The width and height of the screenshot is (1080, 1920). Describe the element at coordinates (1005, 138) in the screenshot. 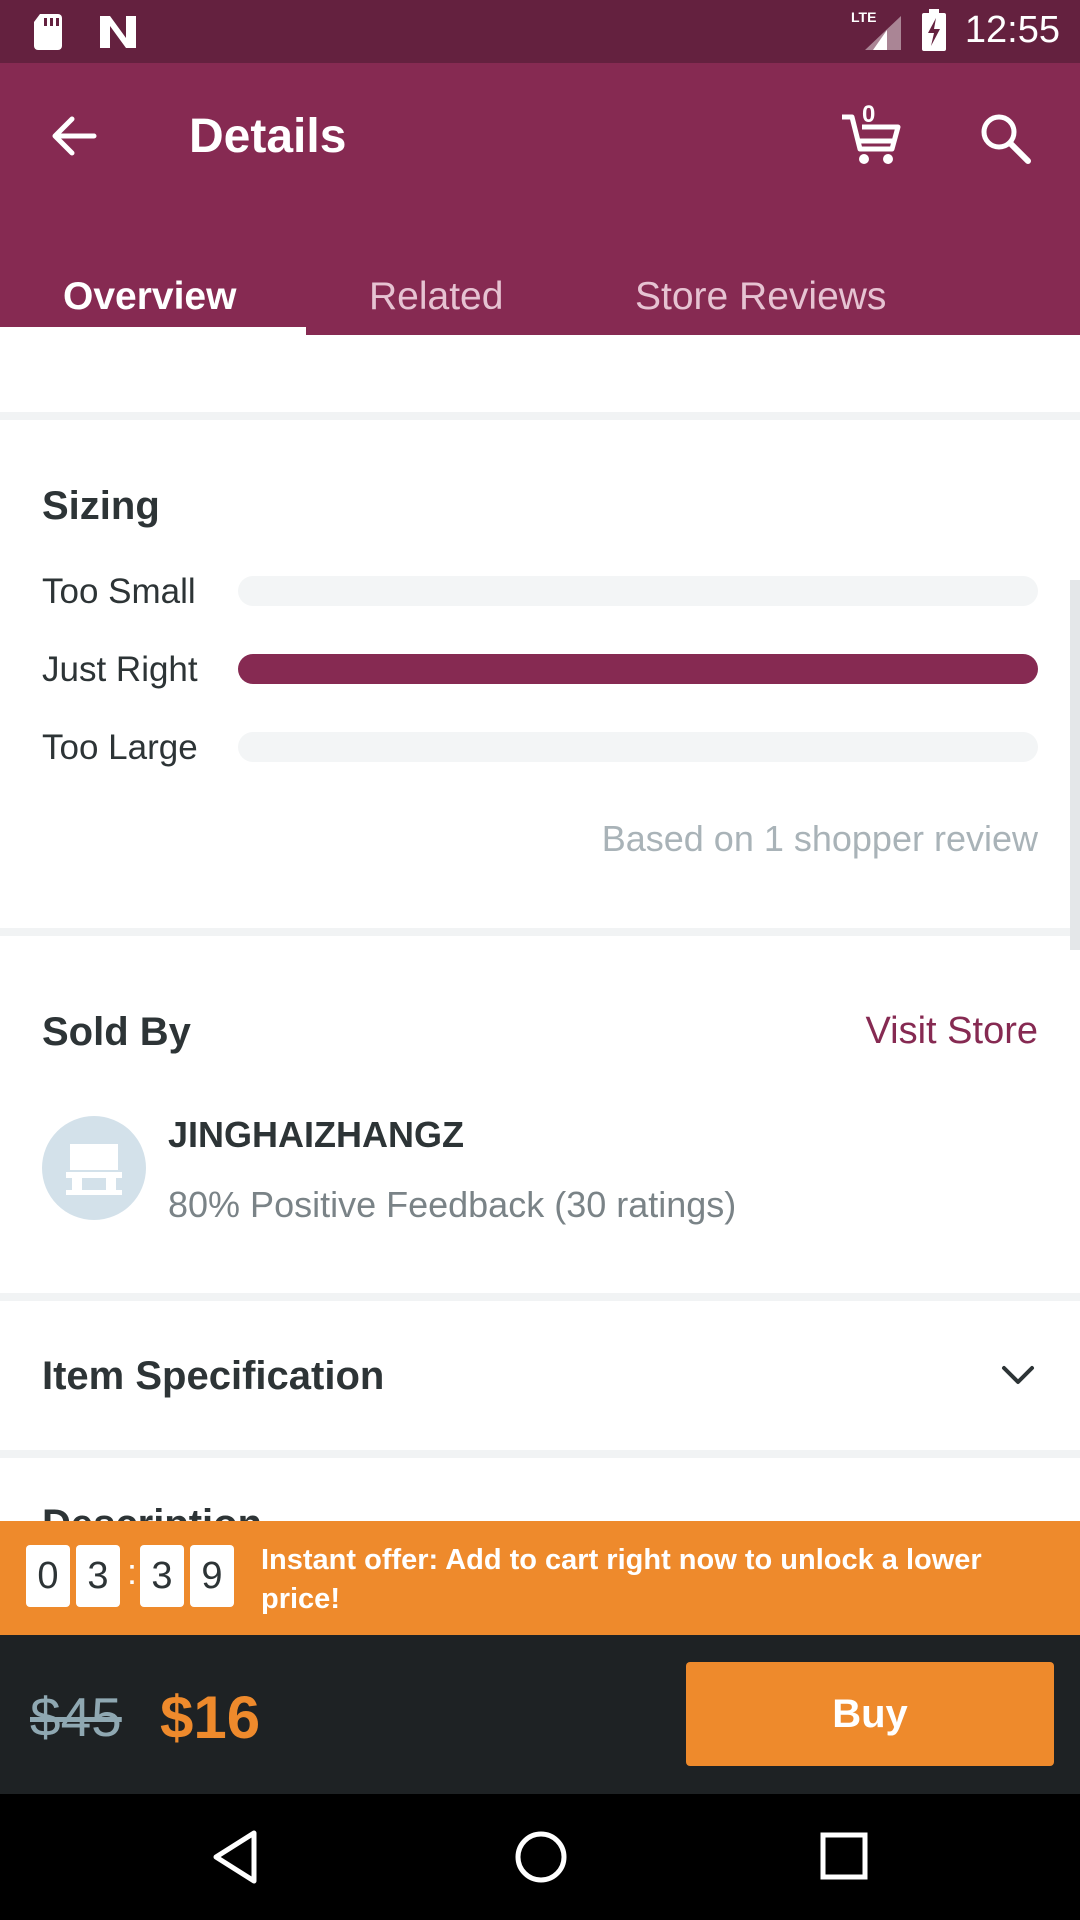

I see `search-icon` at that location.